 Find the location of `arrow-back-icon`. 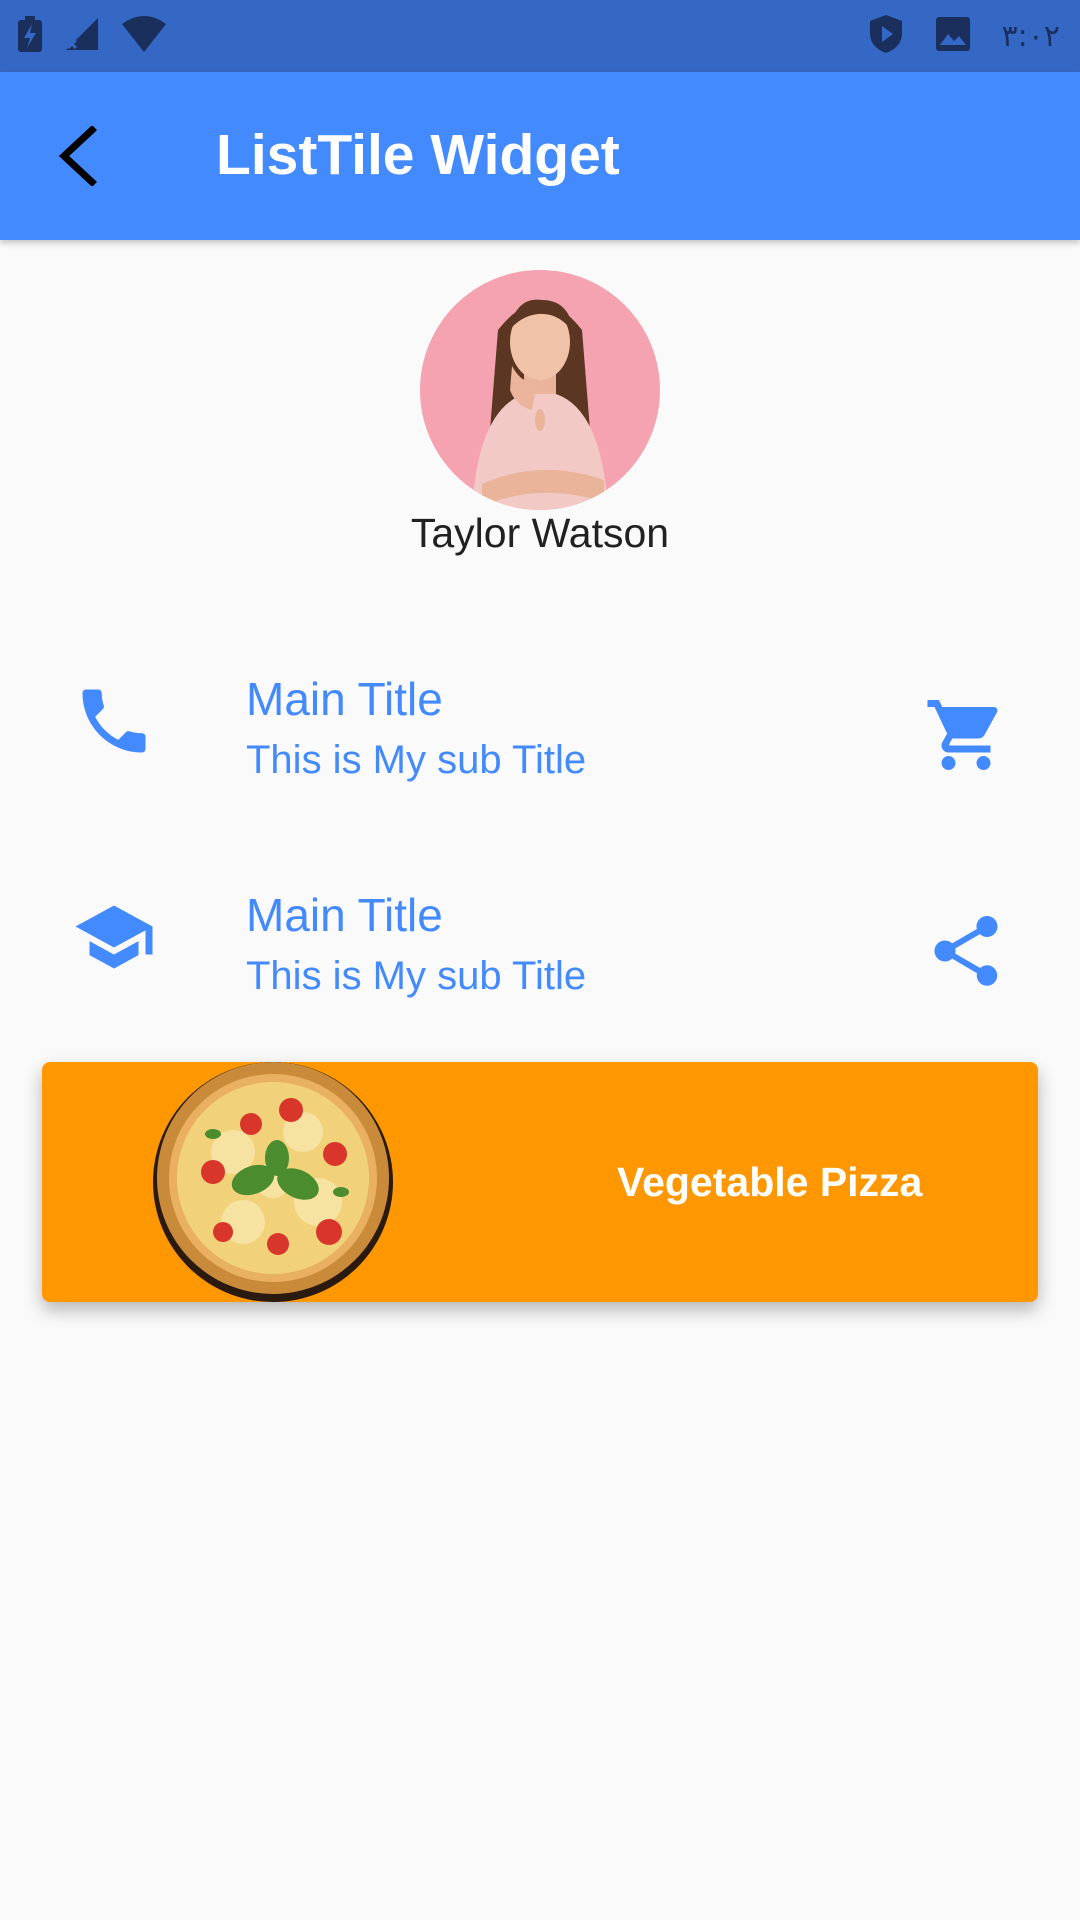

arrow-back-icon is located at coordinates (77, 156).